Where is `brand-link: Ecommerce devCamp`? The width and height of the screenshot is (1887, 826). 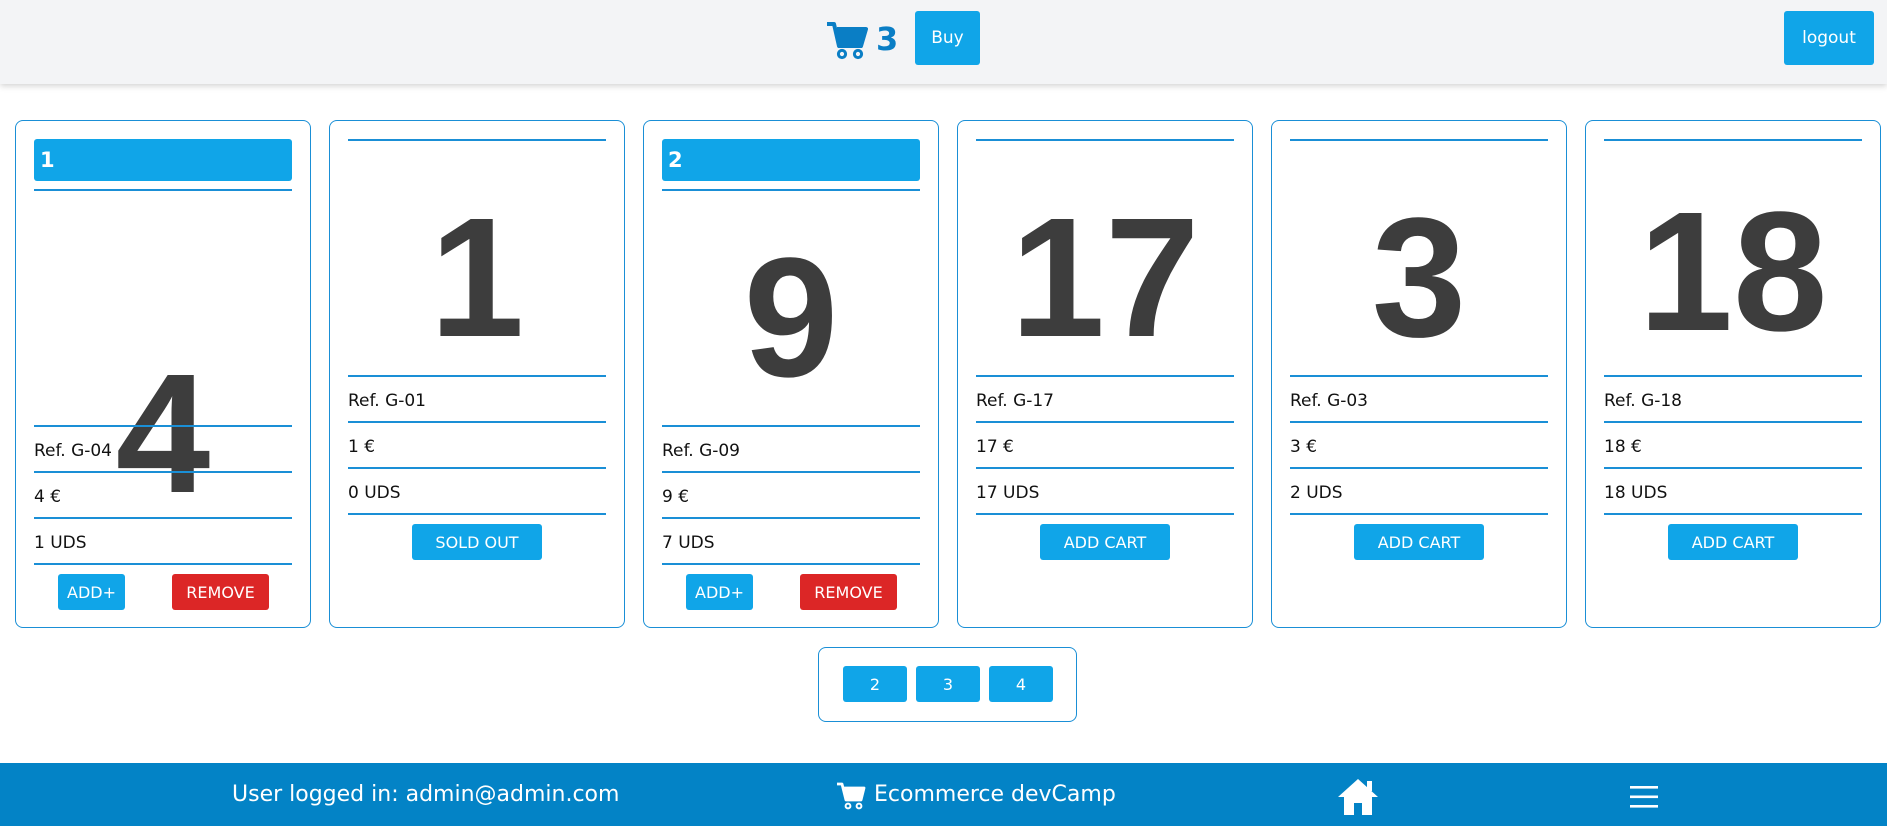
brand-link: Ecommerce devCamp is located at coordinates (976, 794).